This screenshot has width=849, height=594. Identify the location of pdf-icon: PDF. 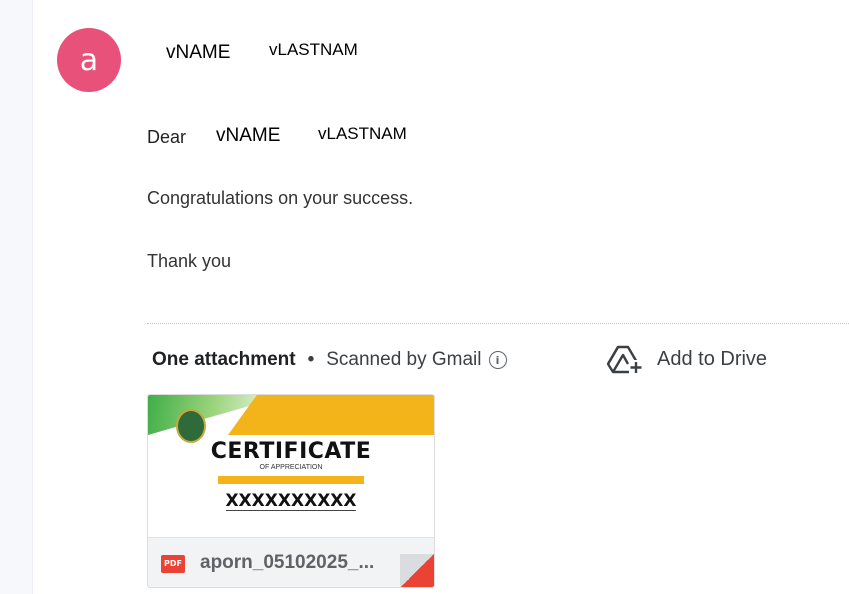
(173, 564).